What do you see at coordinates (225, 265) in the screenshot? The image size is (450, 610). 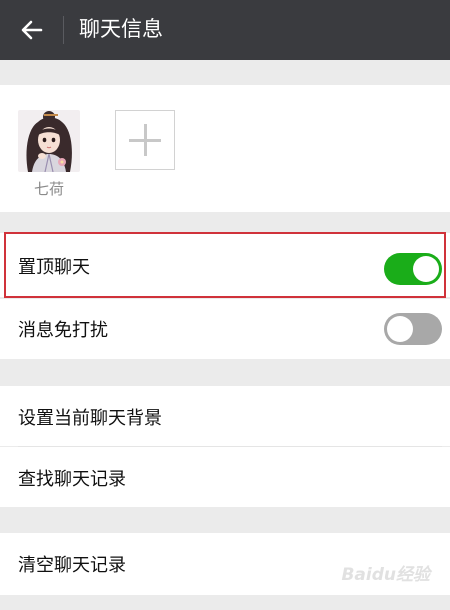 I see `pin-chat-row: 置顶聊天` at bounding box center [225, 265].